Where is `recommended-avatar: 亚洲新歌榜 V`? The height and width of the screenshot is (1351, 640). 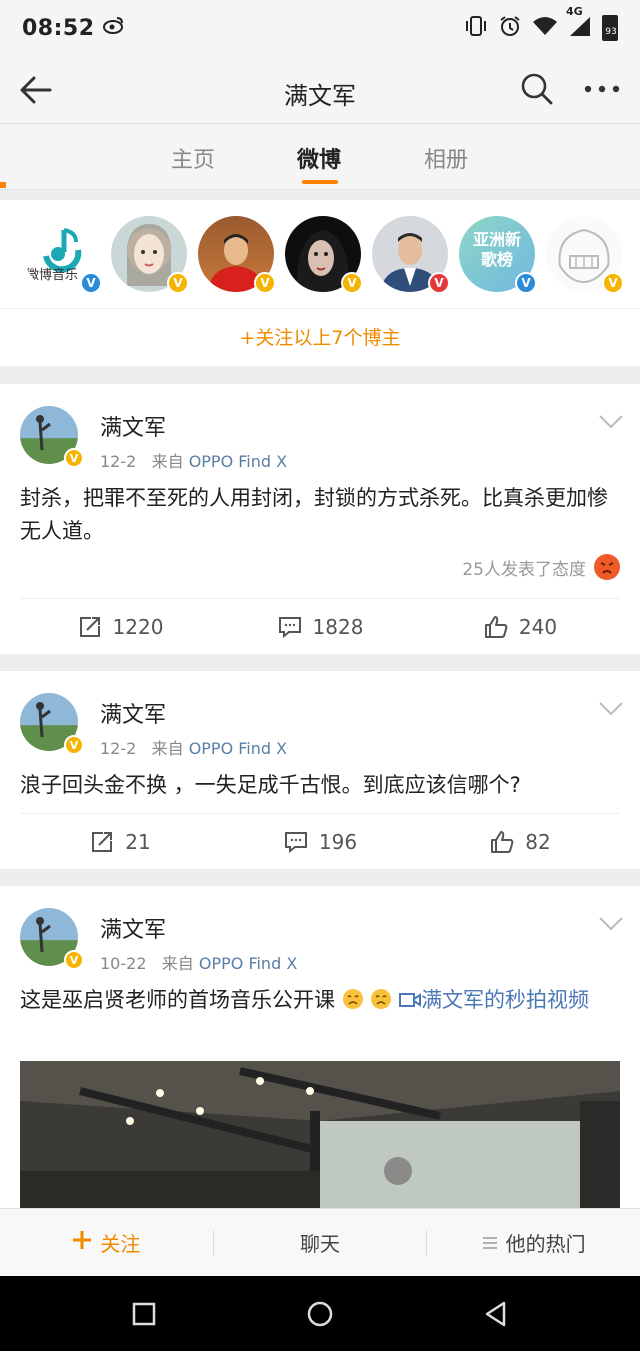 recommended-avatar: 亚洲新歌榜 V is located at coordinates (498, 255).